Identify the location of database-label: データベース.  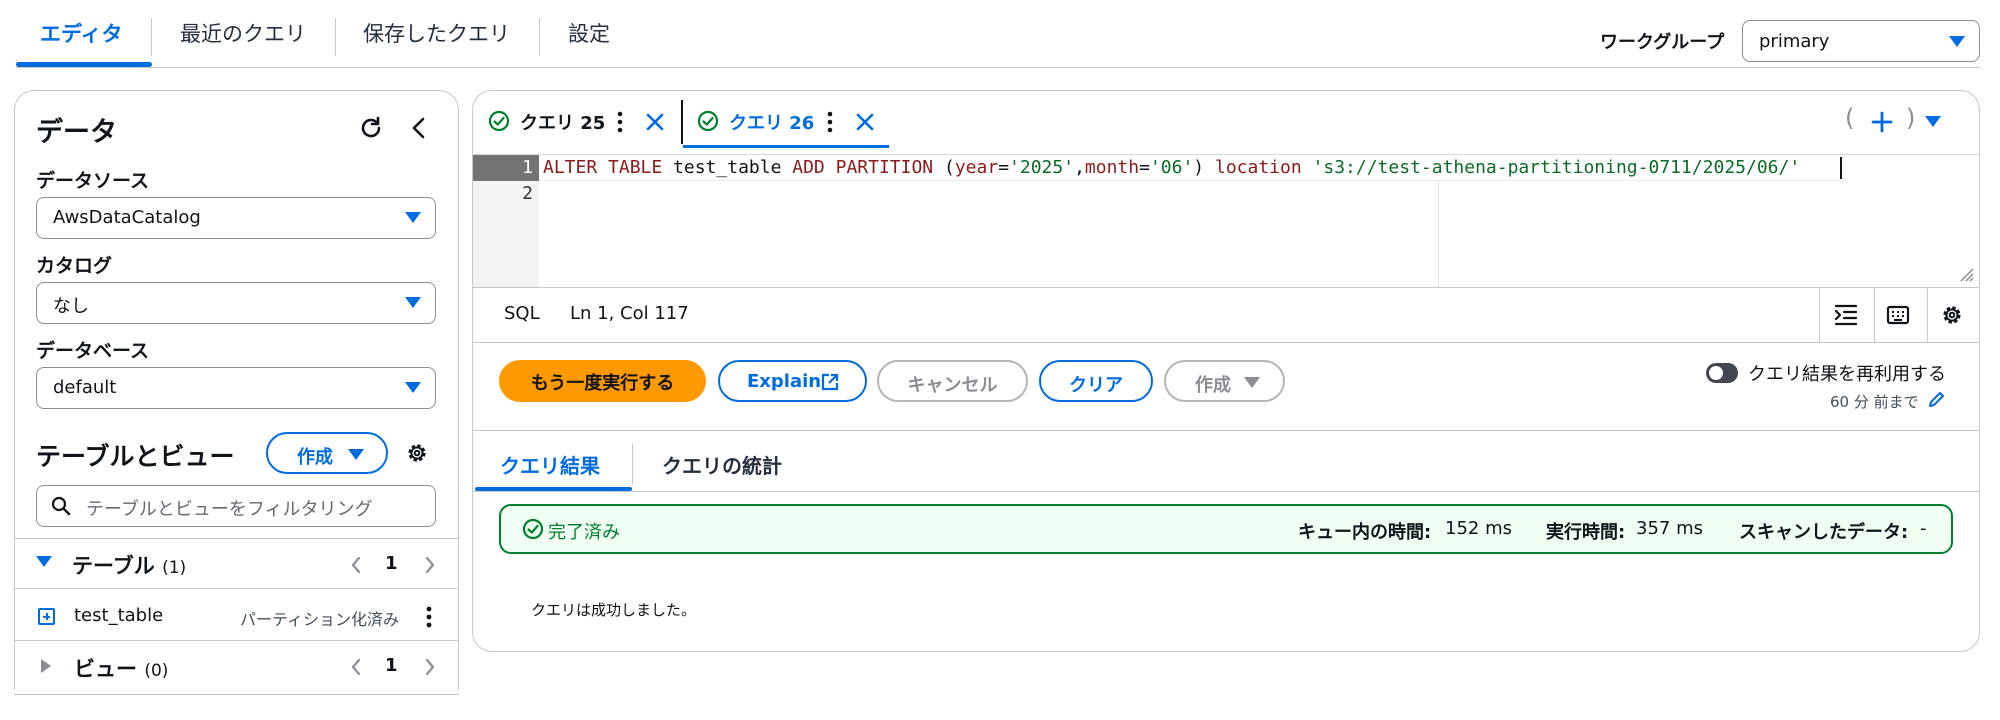
(93, 351).